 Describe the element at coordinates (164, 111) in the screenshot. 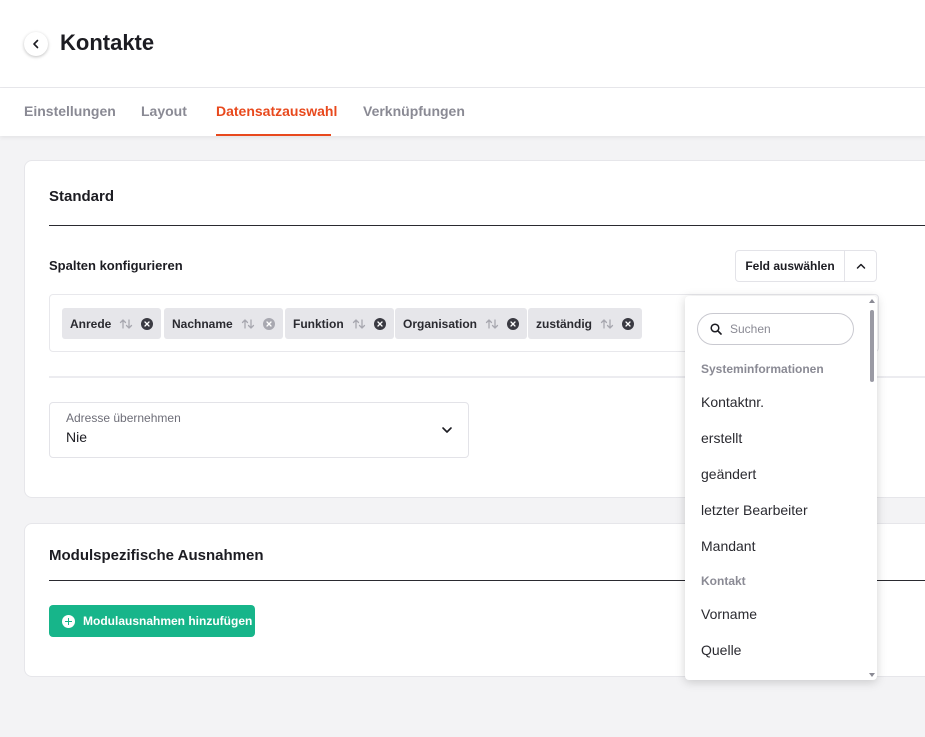

I see `tab-layout: Layout` at that location.